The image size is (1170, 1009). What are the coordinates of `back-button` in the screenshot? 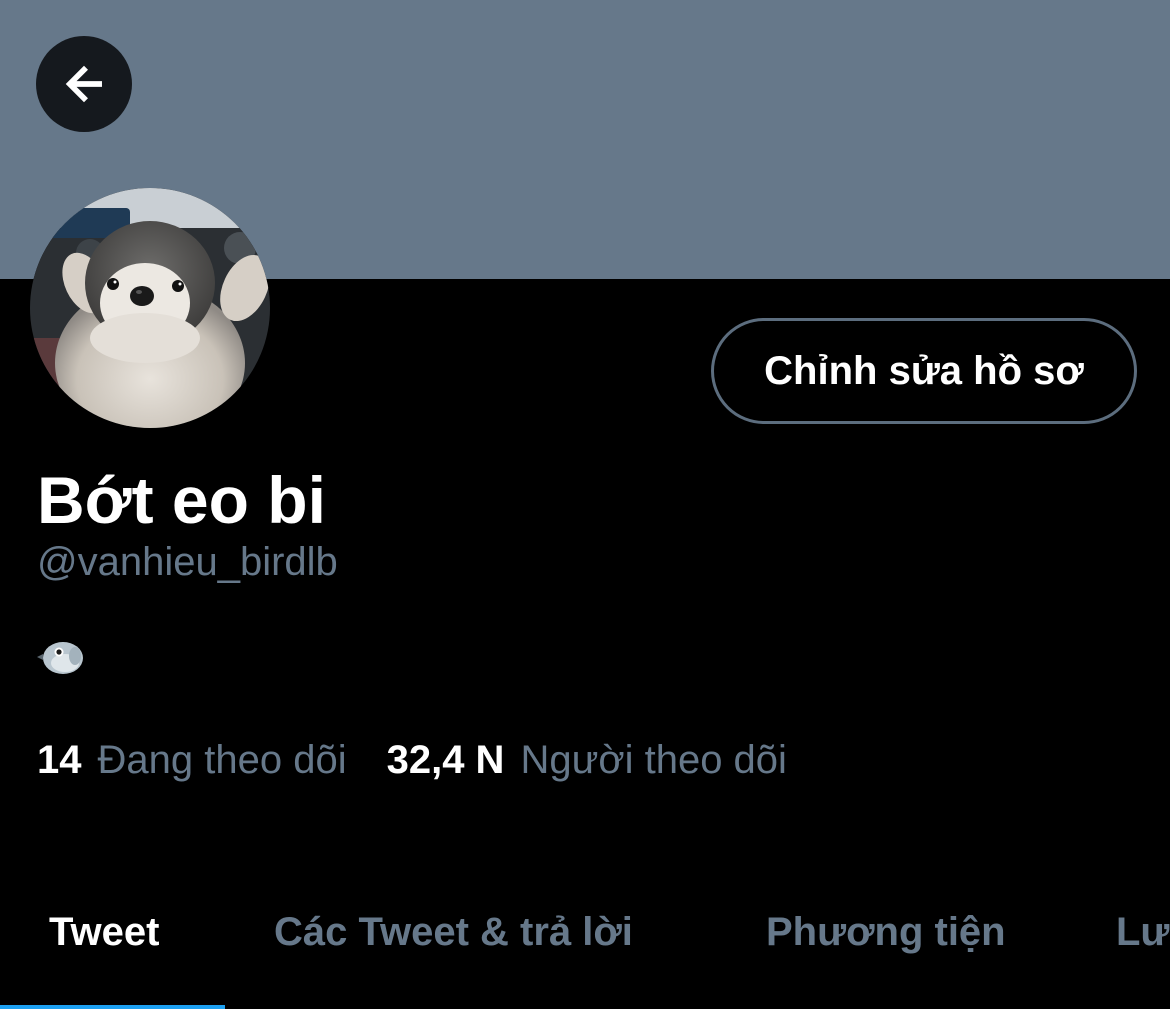 It's located at (84, 84).